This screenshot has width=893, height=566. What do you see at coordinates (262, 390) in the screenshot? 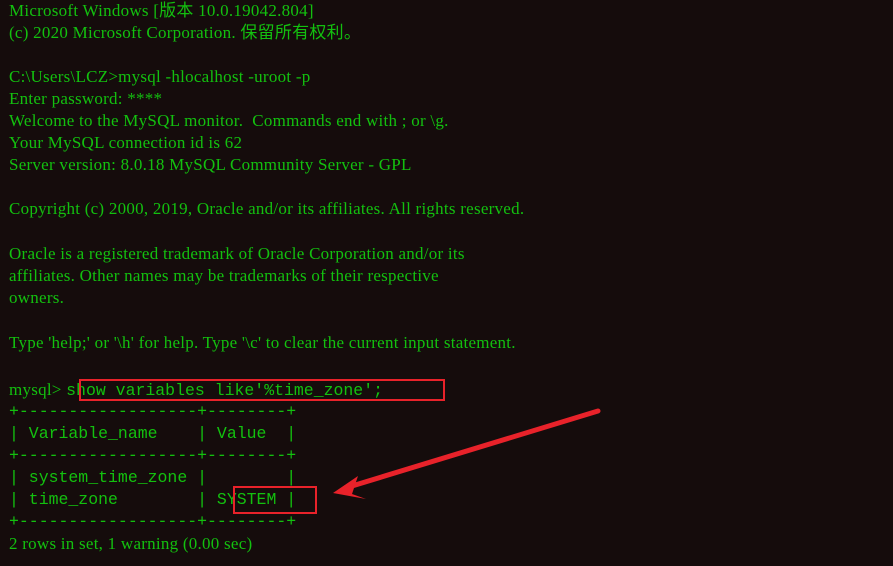
I see `query-highlight-box` at bounding box center [262, 390].